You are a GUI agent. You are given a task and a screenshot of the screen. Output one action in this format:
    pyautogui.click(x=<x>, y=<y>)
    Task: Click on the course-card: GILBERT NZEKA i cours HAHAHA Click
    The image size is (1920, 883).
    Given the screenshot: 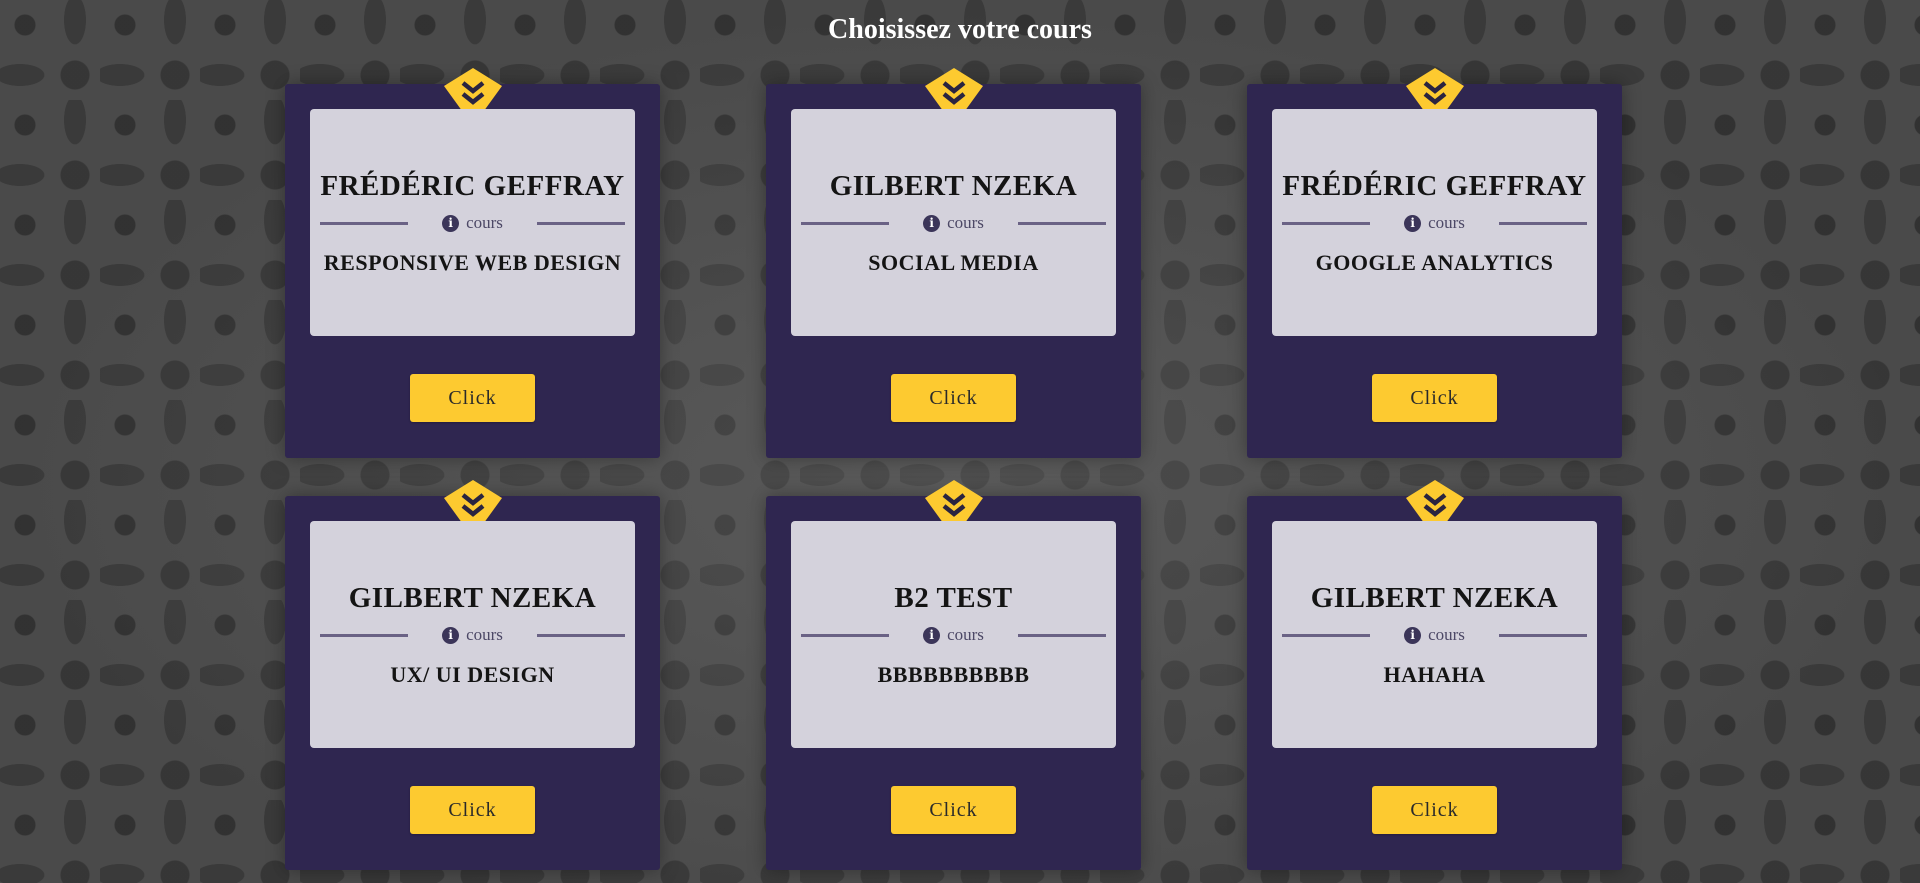 What is the action you would take?
    pyautogui.click(x=1434, y=675)
    